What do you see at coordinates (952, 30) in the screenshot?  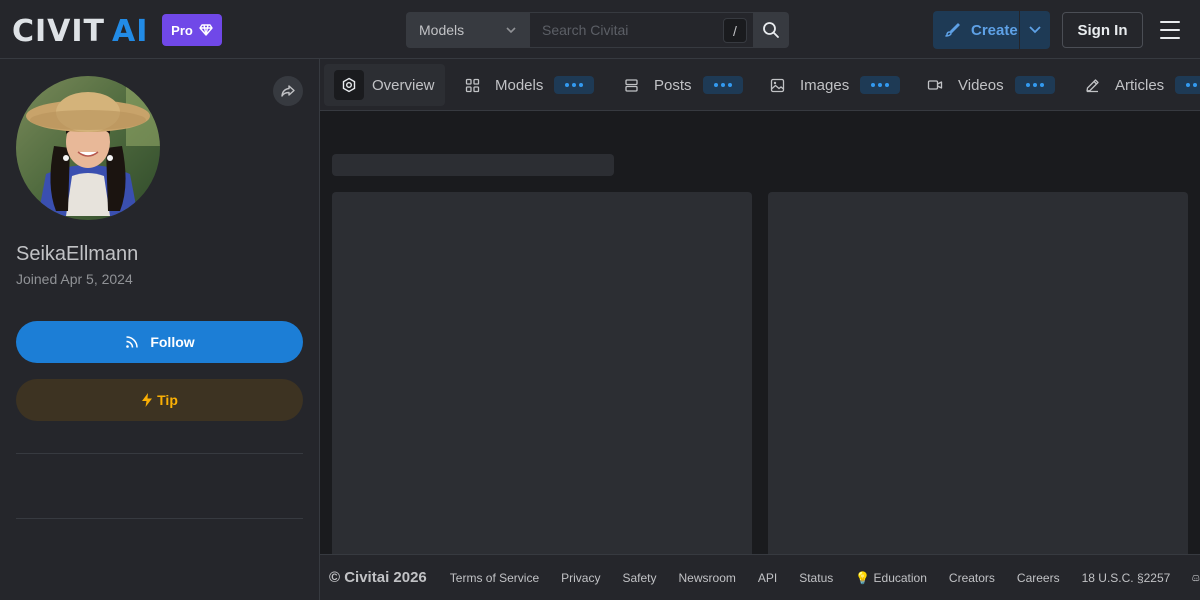 I see `brush-icon` at bounding box center [952, 30].